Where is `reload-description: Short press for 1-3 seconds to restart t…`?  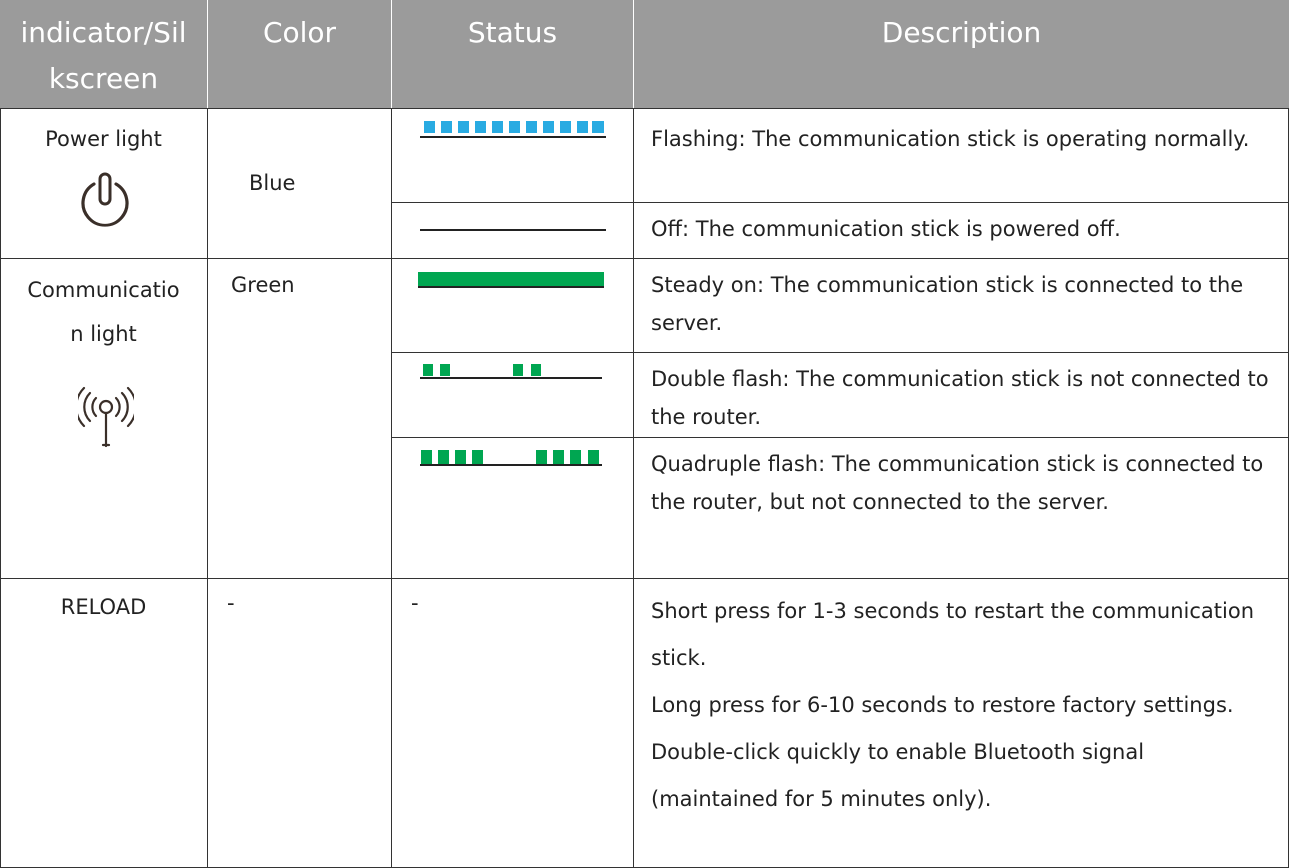 reload-description: Short press for 1-3 seconds to restart t… is located at coordinates (962, 705).